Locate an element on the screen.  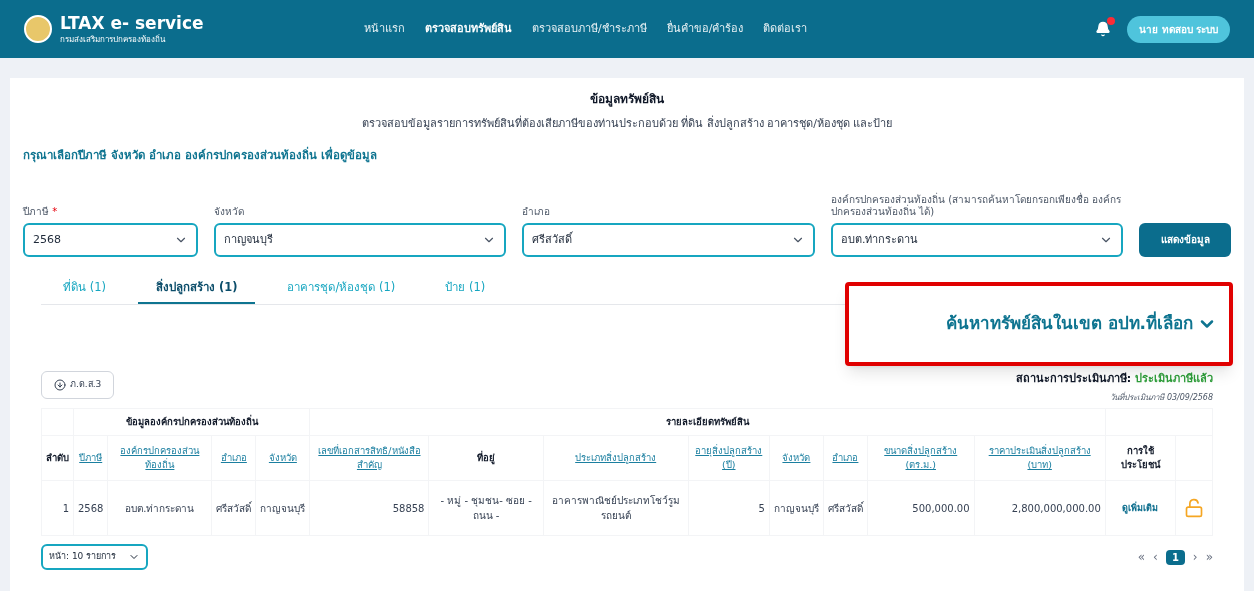
table-cell: 5 is located at coordinates (761, 508).